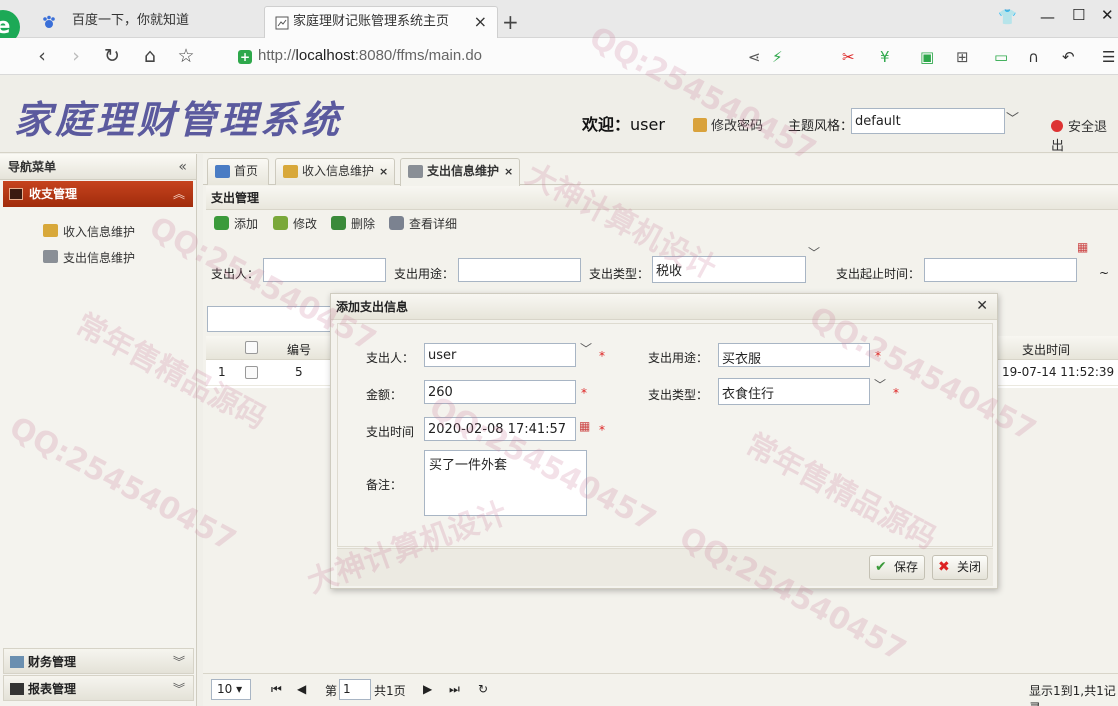 The height and width of the screenshot is (706, 1118). Describe the element at coordinates (982, 306) in the screenshot. I see `close-icon: ✕` at that location.